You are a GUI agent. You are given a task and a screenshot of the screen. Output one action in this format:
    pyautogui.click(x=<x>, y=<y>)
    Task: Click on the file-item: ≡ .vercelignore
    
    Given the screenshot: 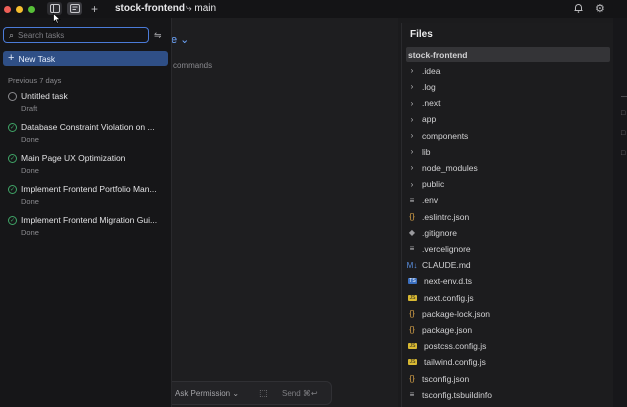 What is the action you would take?
    pyautogui.click(x=508, y=248)
    